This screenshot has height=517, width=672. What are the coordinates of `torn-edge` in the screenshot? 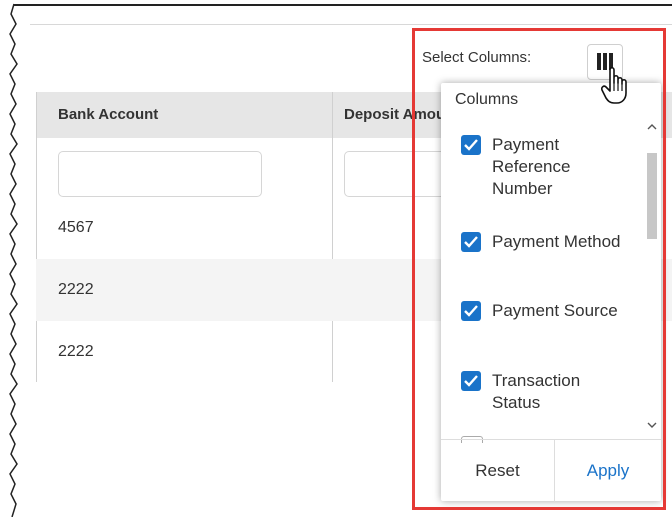 It's located at (13, 260).